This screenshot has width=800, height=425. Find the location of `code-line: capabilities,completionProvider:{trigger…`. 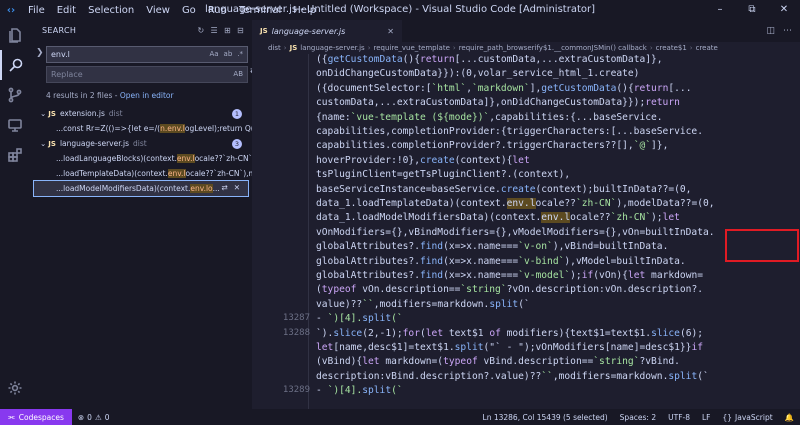

code-line: capabilities,completionProvider:{trigger… is located at coordinates (526, 133).